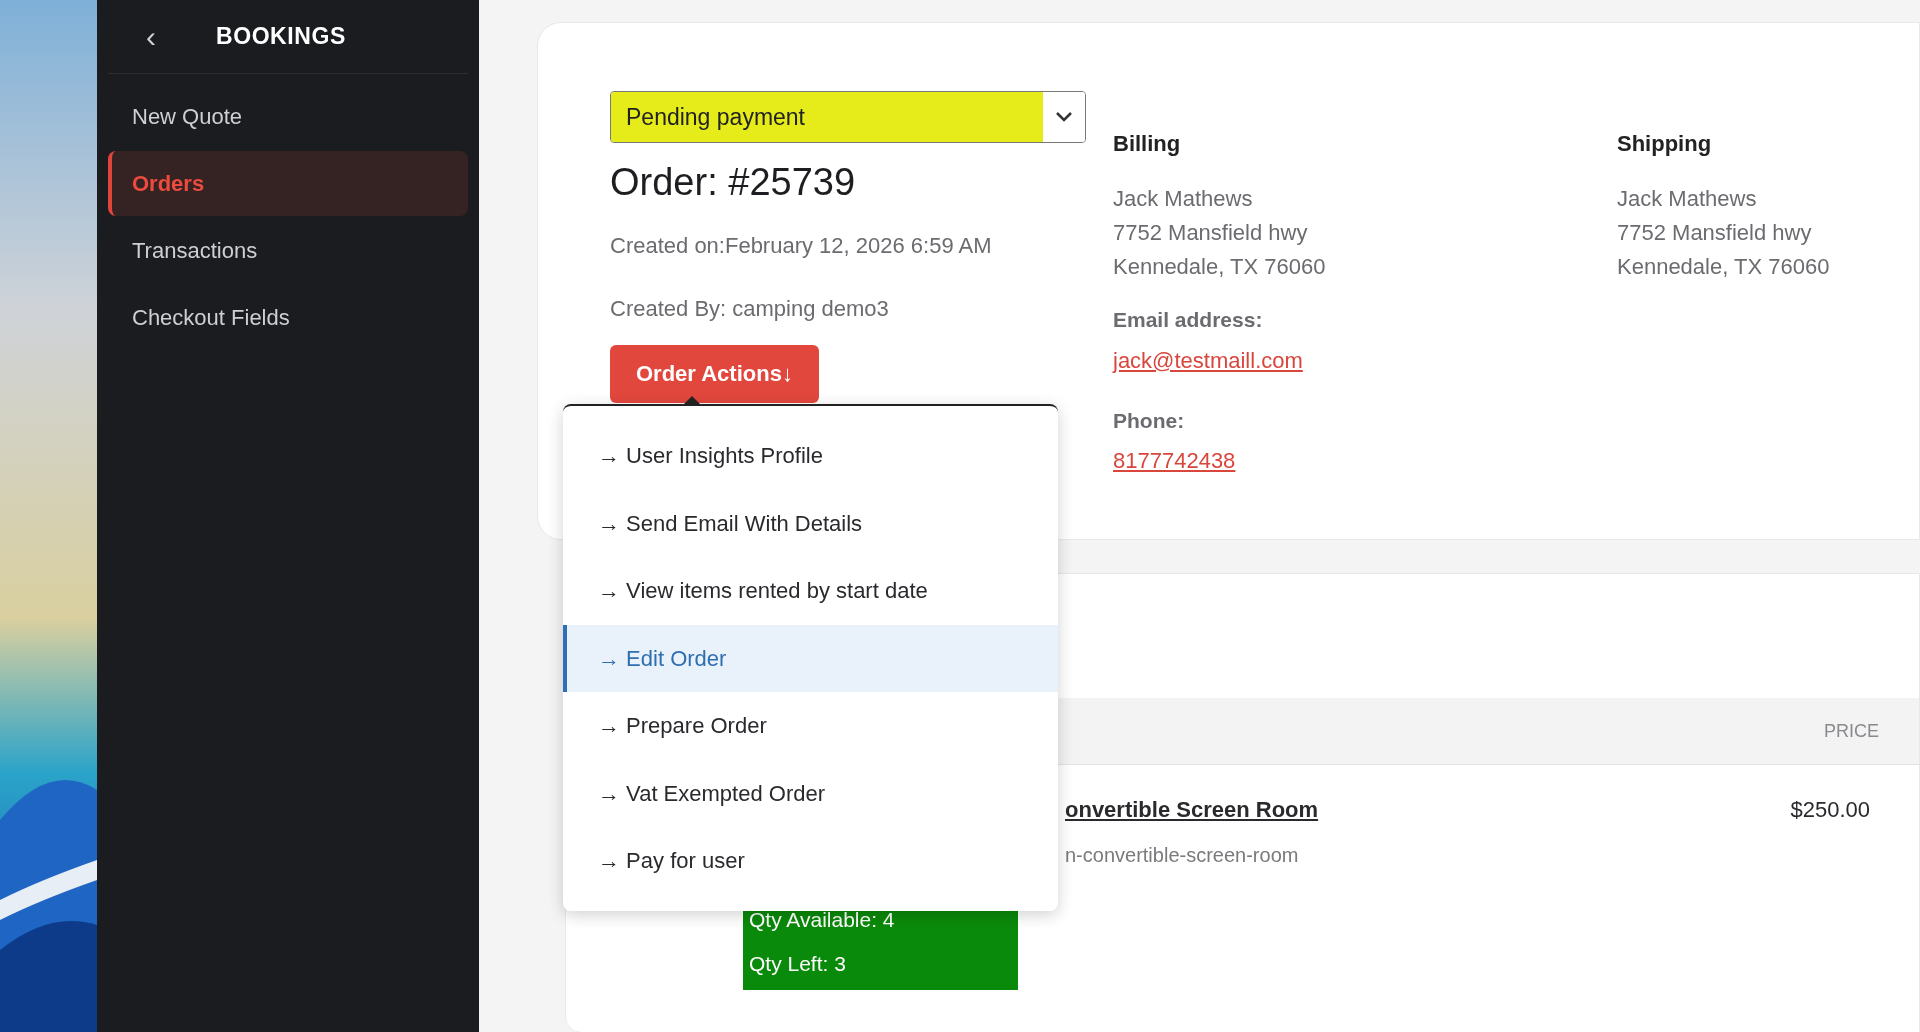 The width and height of the screenshot is (1920, 1032). I want to click on price: $250.00, so click(1830, 810).